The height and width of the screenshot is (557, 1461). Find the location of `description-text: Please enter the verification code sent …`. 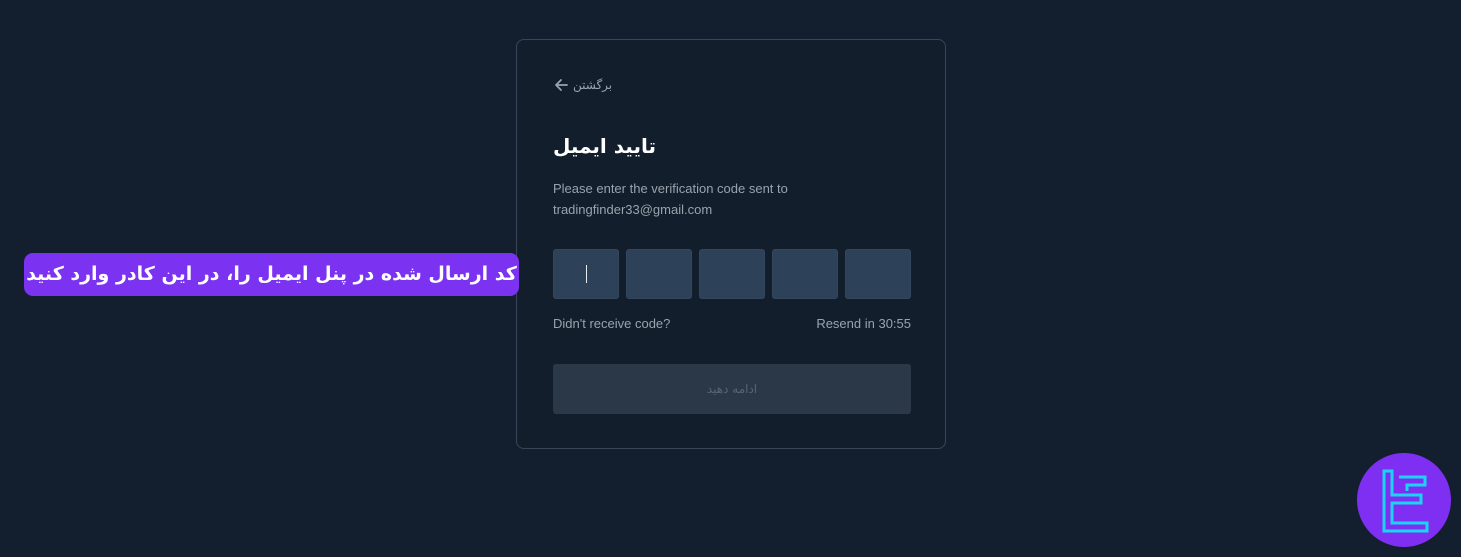

description-text: Please enter the verification code sent … is located at coordinates (670, 188).